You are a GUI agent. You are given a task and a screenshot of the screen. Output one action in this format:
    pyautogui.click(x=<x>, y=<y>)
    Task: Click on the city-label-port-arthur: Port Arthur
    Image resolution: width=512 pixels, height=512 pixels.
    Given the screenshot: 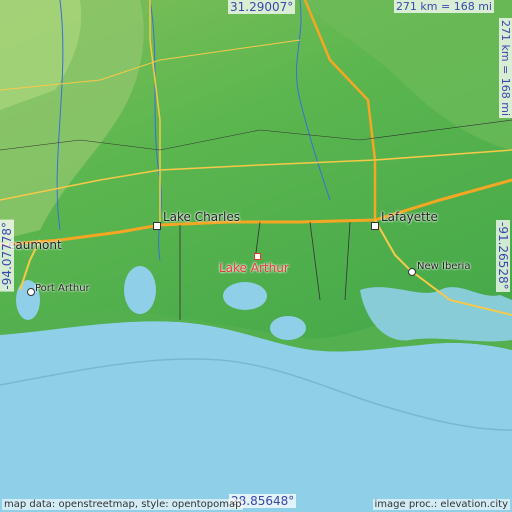 What is the action you would take?
    pyautogui.click(x=62, y=288)
    